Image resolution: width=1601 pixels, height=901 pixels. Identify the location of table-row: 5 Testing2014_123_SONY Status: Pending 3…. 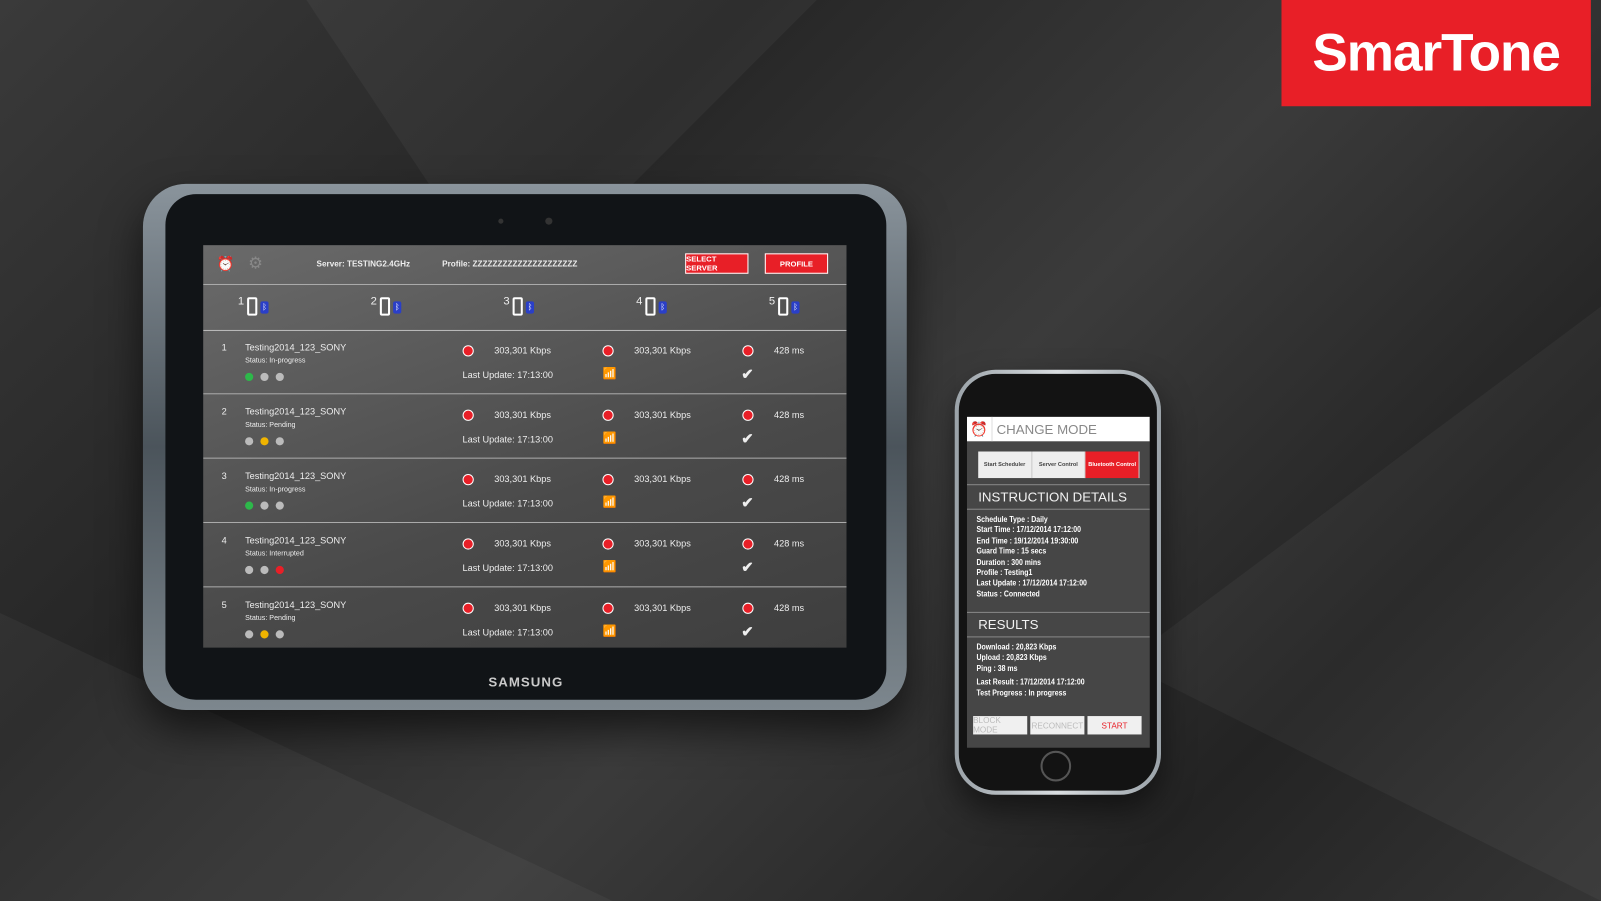
(524, 617).